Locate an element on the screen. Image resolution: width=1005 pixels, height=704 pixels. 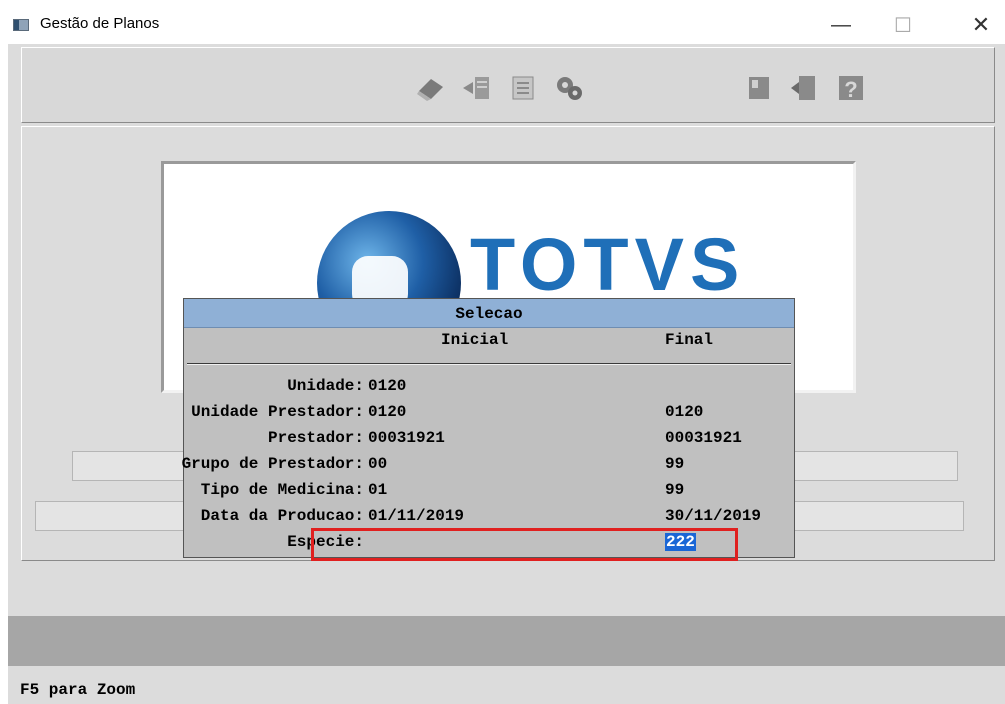
row-tipo-medicina: Tipo de Medicina: 01 99 is located at coordinates (489, 493).